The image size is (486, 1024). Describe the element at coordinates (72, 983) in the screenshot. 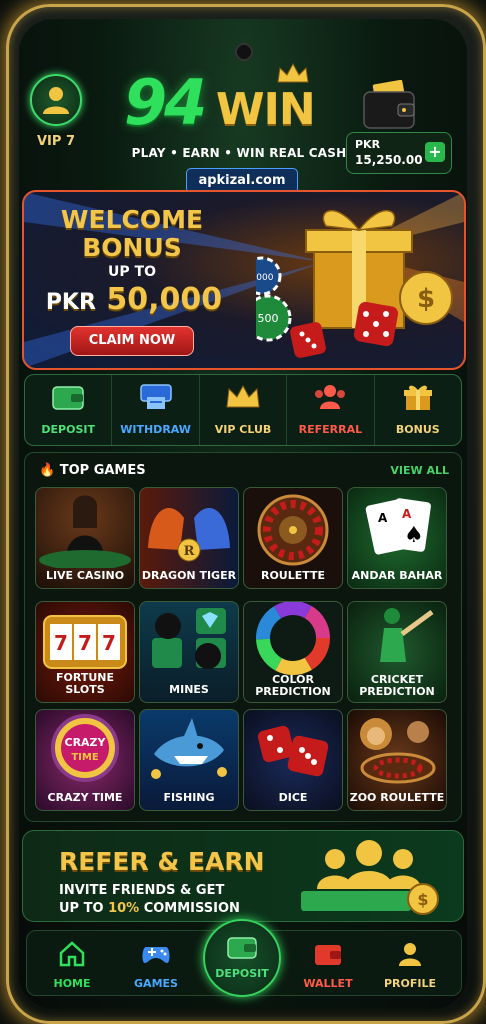

I see `nav-home-label: HOME` at that location.